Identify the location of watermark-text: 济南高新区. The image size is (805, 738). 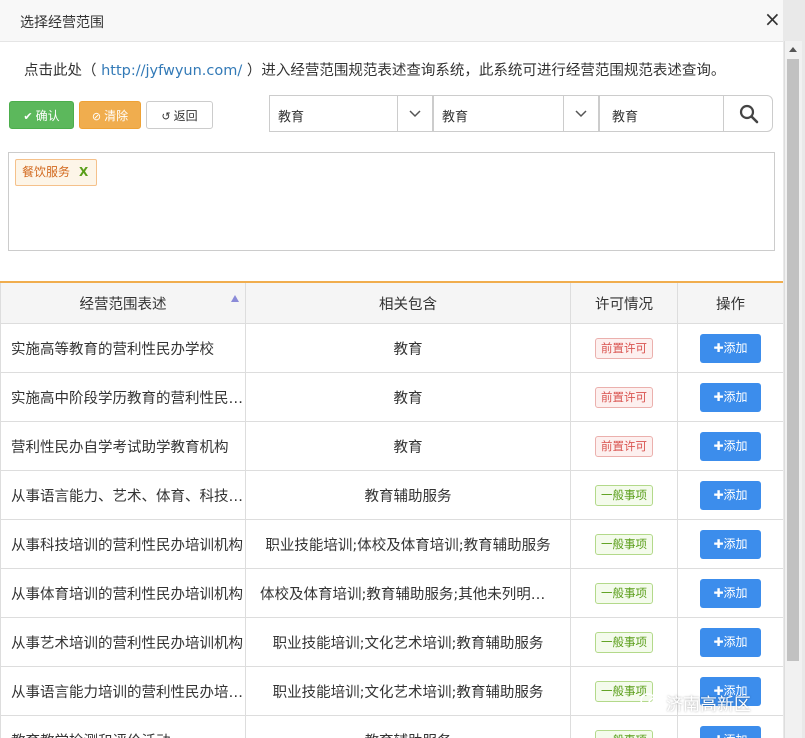
(708, 705).